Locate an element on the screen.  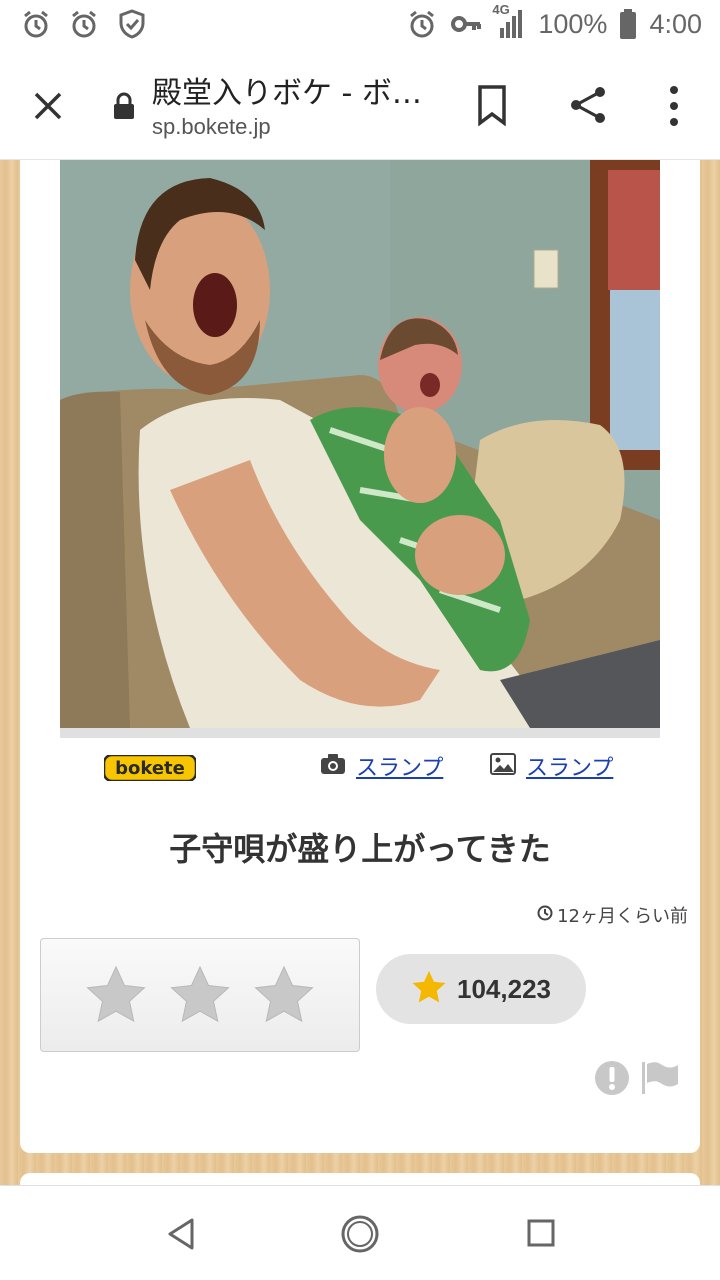
back-icon is located at coordinates (181, 1234).